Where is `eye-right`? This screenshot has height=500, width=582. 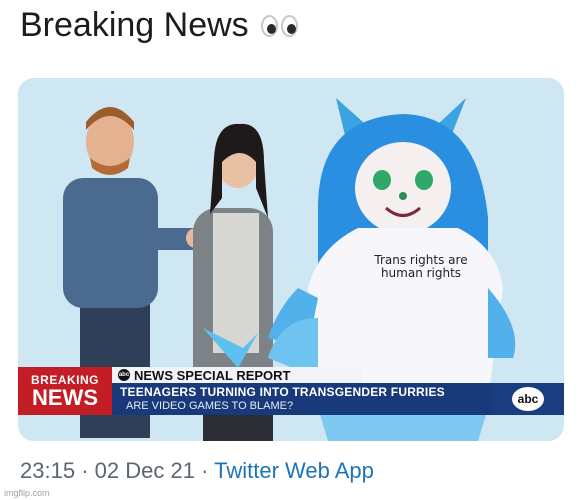 eye-right is located at coordinates (289, 25).